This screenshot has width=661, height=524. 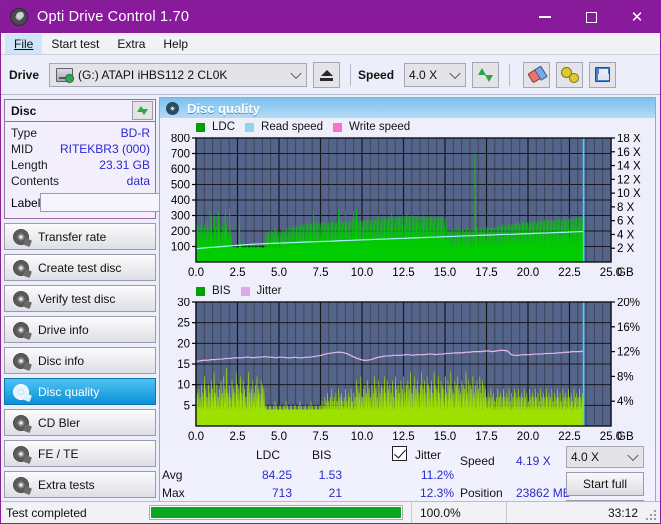 What do you see at coordinates (327, 79) in the screenshot?
I see `eject-bar` at bounding box center [327, 79].